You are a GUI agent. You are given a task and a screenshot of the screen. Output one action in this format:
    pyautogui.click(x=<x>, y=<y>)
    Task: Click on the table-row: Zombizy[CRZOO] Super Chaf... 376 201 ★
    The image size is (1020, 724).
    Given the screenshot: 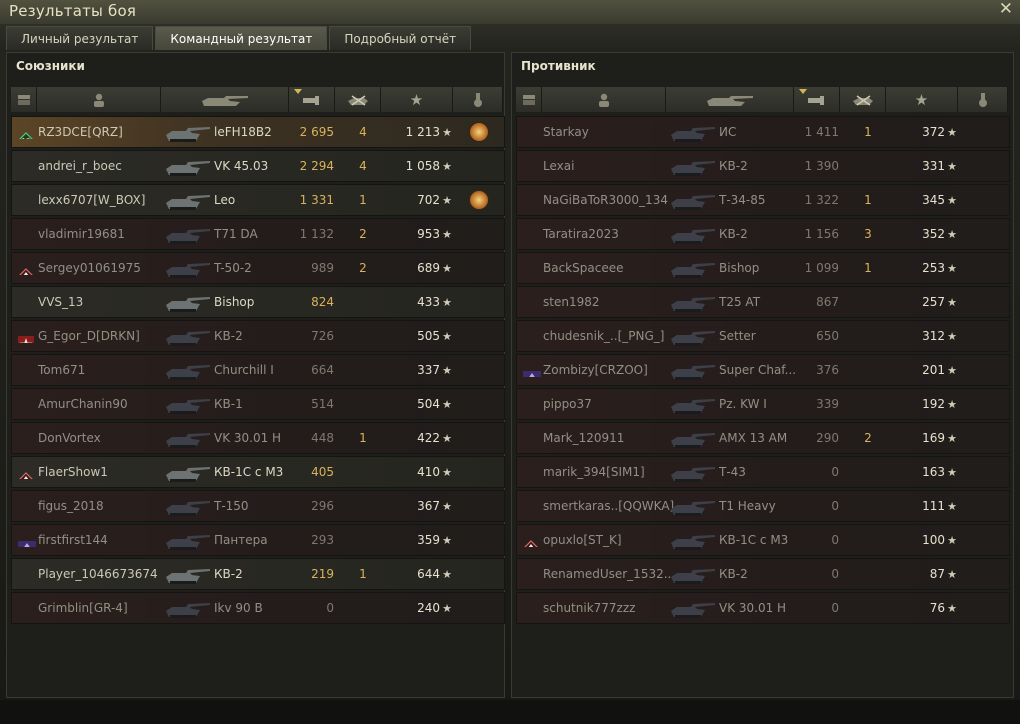 What is the action you would take?
    pyautogui.click(x=763, y=370)
    